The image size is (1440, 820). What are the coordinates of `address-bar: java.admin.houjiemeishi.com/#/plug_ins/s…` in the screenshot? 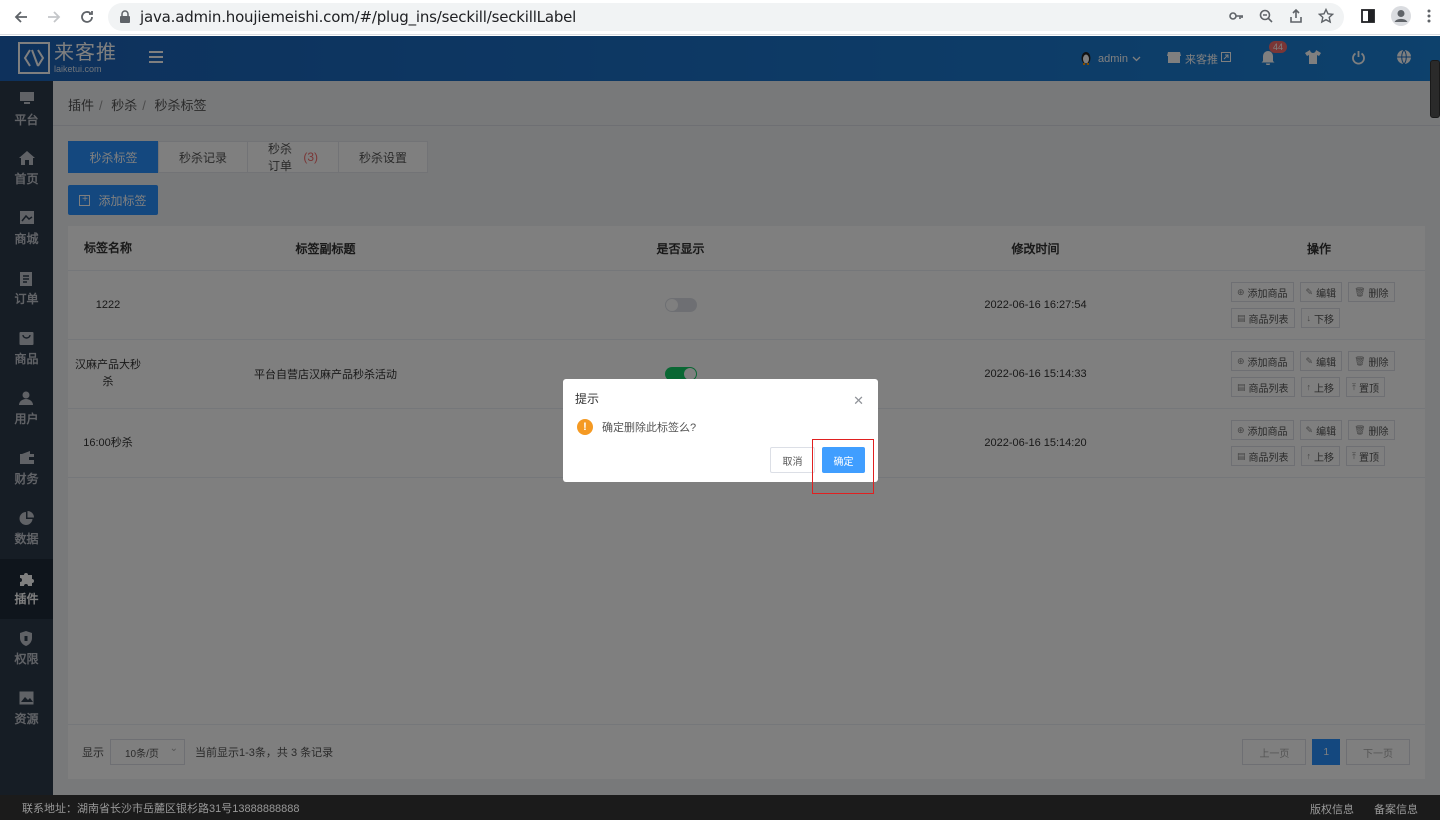 It's located at (726, 17).